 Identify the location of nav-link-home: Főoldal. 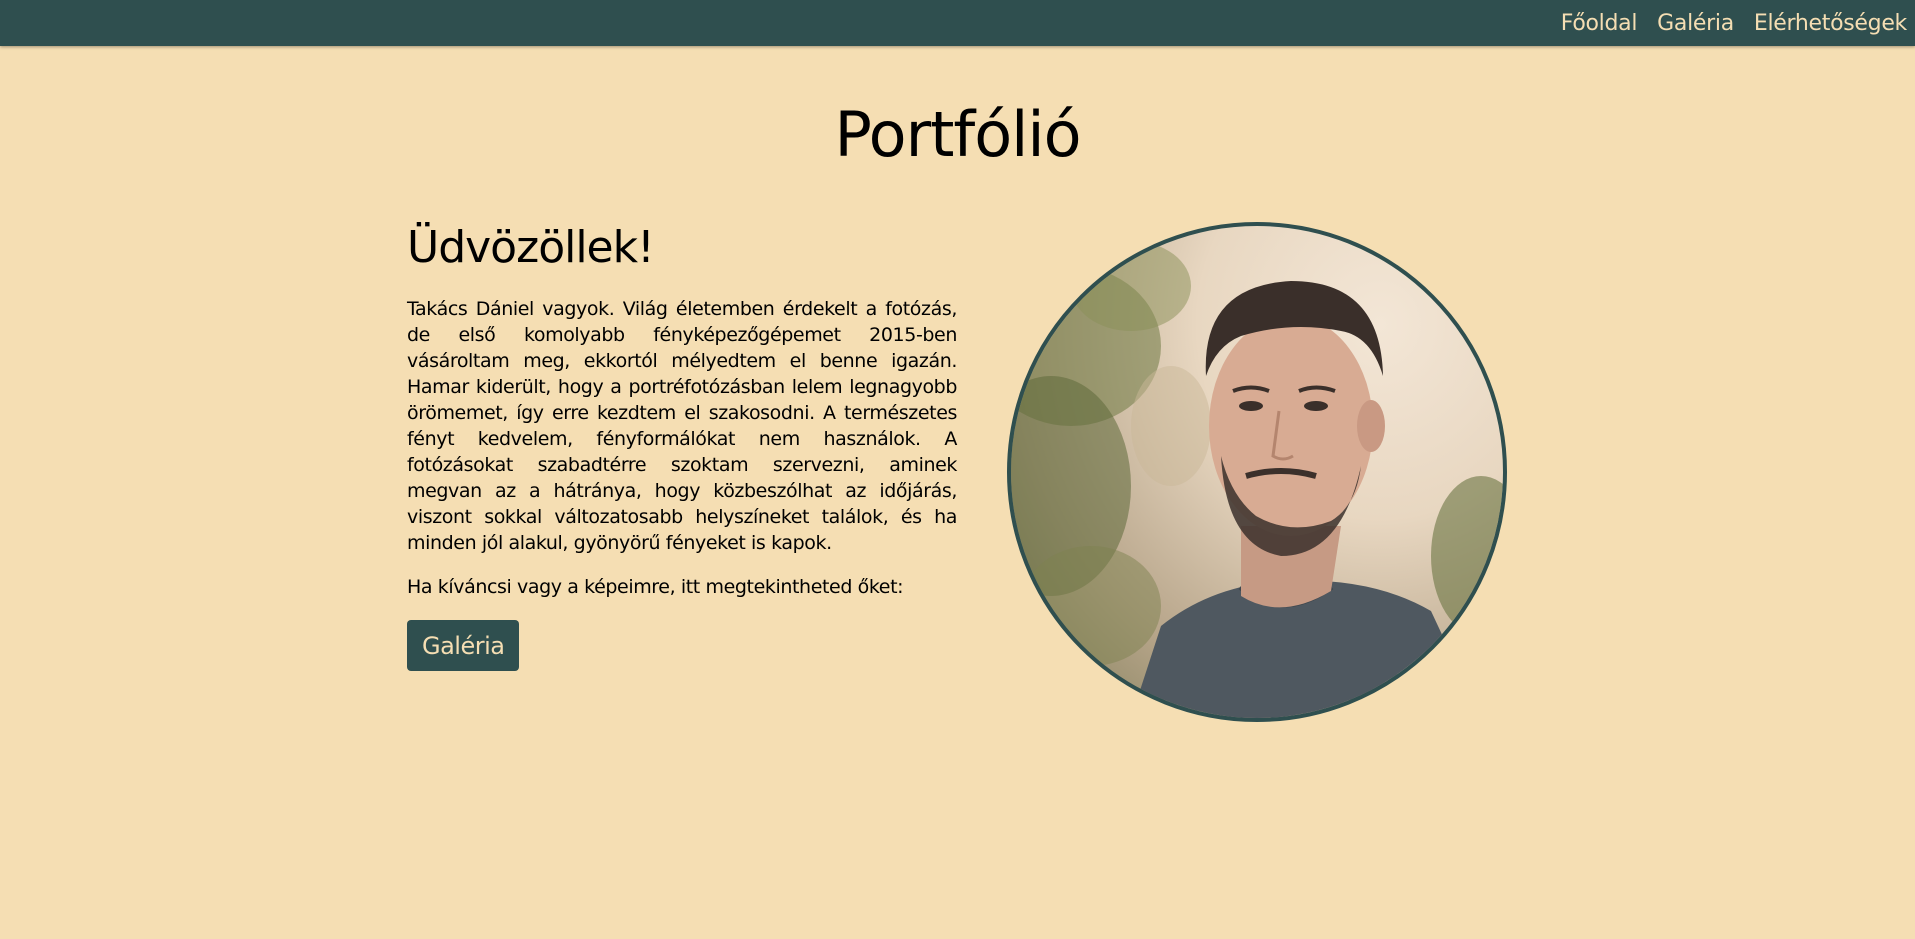
(1599, 23).